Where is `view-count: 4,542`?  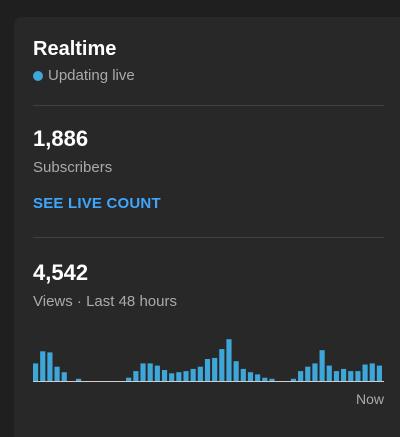 view-count: 4,542 is located at coordinates (61, 272).